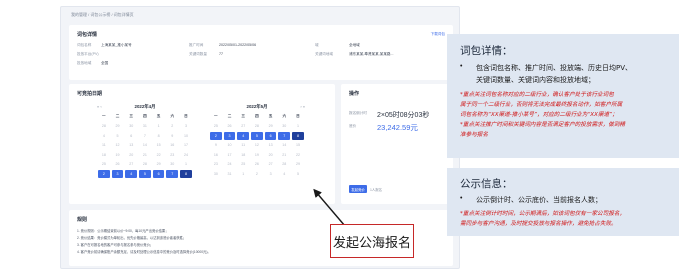  Describe the element at coordinates (354, 45) in the screenshot. I see `detail-value: 全地域` at that location.